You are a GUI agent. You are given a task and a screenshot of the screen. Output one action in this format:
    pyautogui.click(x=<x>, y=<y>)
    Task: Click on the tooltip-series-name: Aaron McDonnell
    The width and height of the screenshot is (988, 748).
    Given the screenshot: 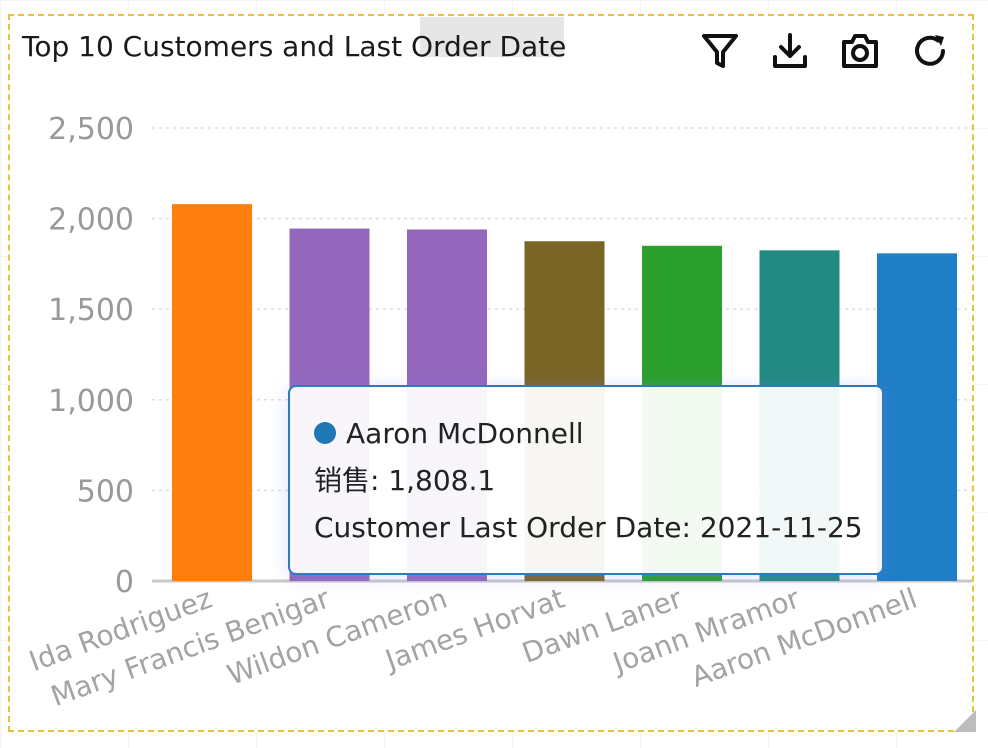 What is the action you would take?
    pyautogui.click(x=465, y=433)
    